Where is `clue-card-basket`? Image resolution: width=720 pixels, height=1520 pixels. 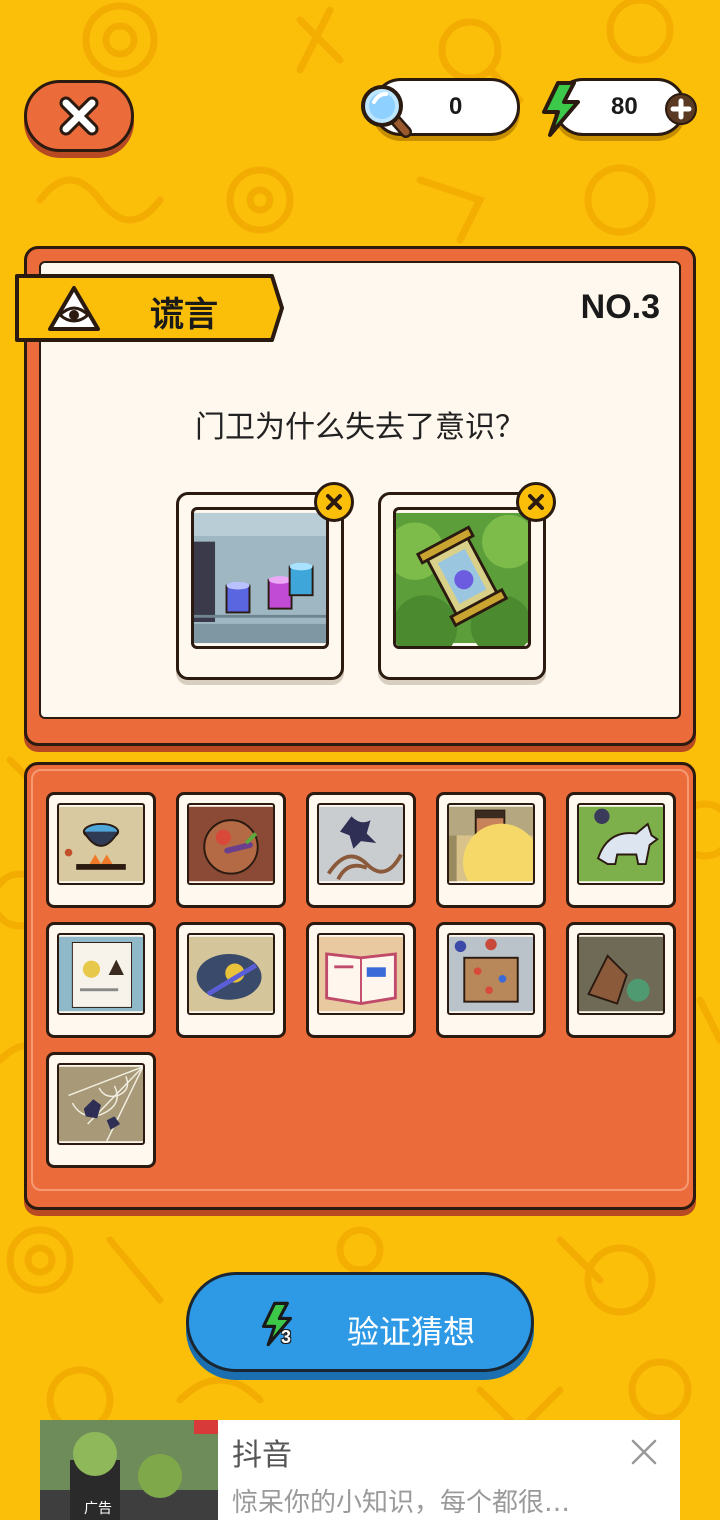 clue-card-basket is located at coordinates (231, 850).